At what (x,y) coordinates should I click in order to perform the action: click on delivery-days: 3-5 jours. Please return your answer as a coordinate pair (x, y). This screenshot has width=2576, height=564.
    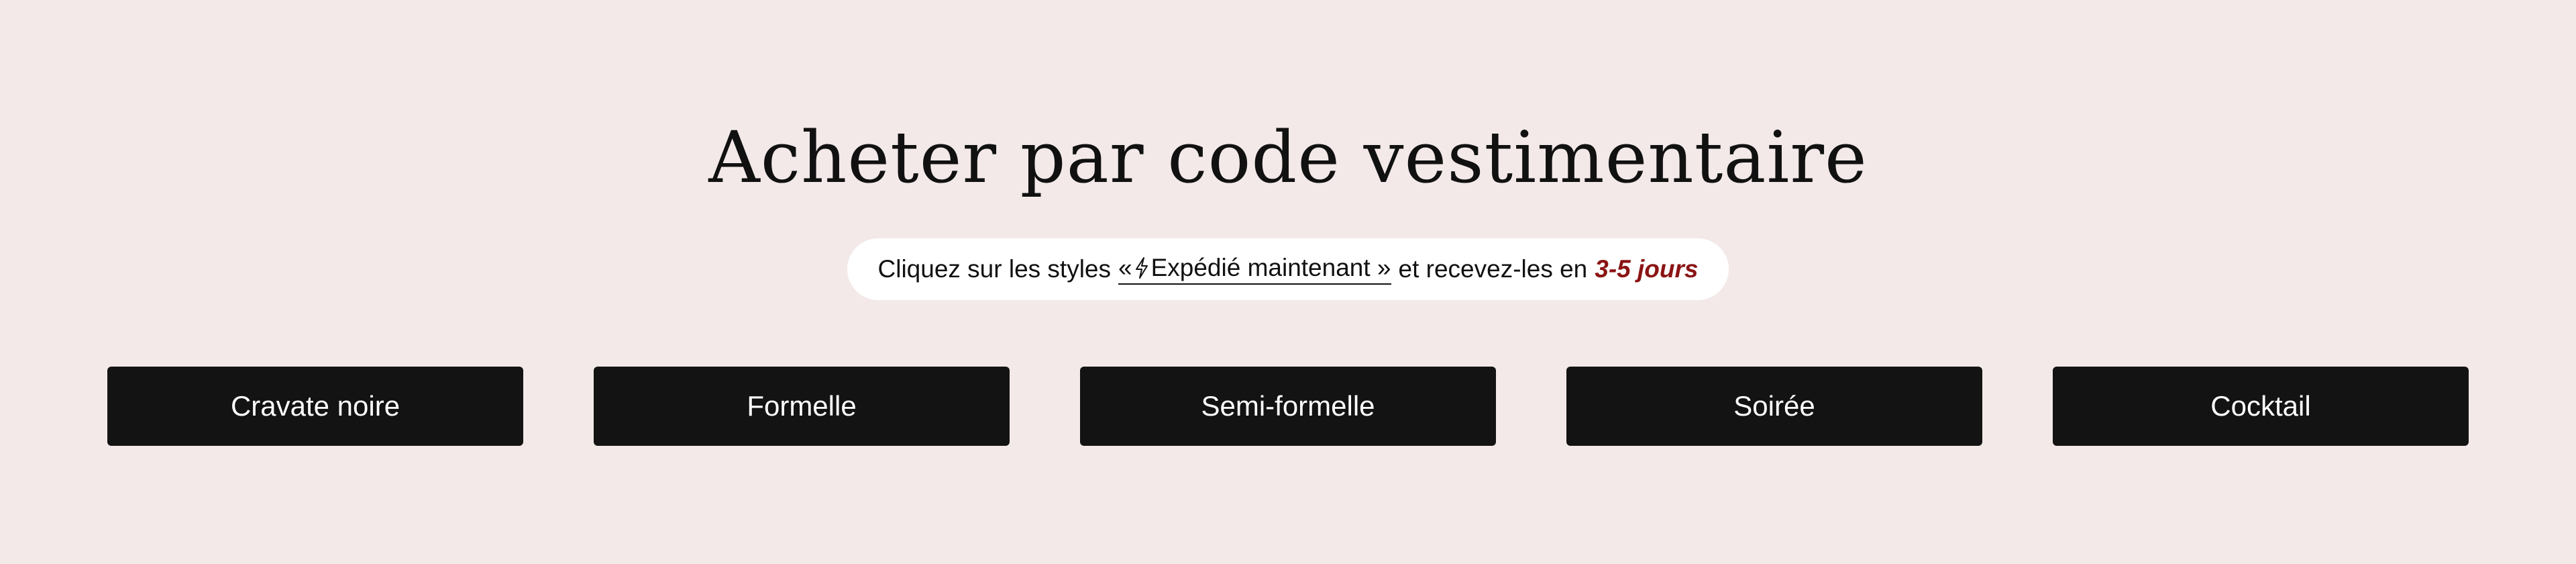
    Looking at the image, I should click on (1647, 269).